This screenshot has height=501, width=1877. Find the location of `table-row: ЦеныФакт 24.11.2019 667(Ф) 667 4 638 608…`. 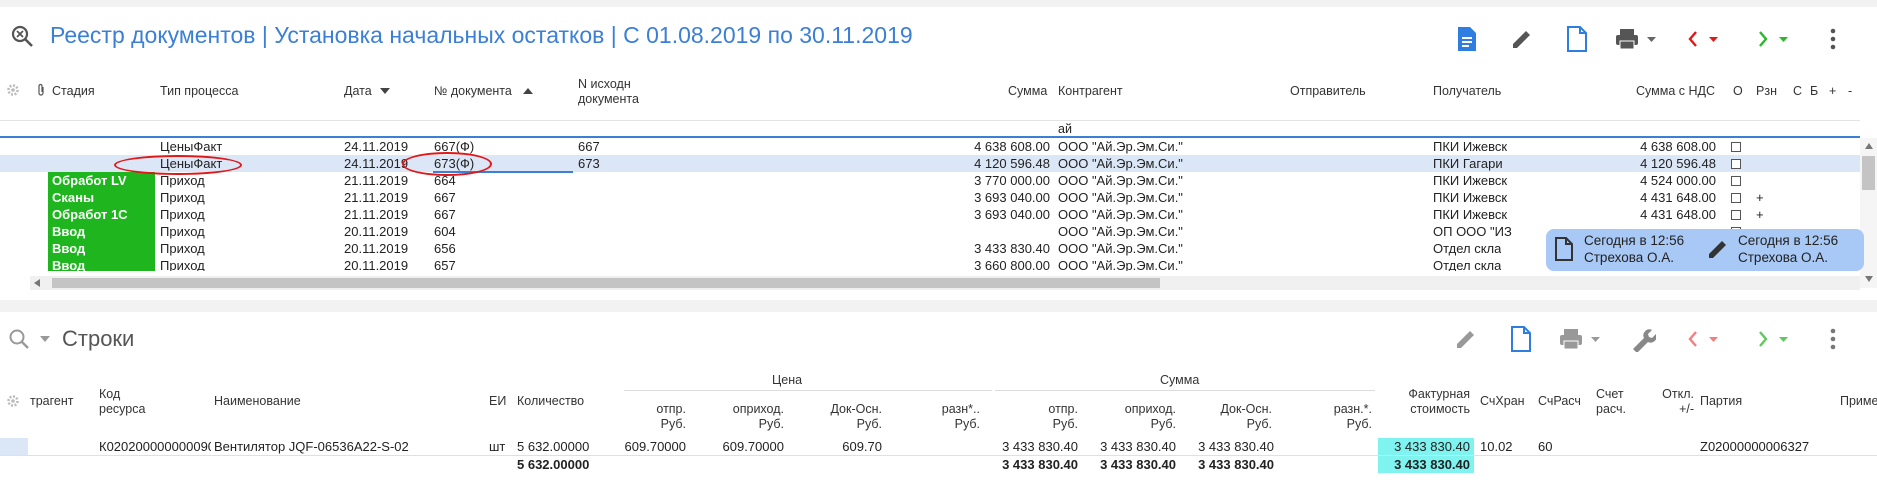

table-row: ЦеныФакт 24.11.2019 667(Ф) 667 4 638 608… is located at coordinates (930, 146).